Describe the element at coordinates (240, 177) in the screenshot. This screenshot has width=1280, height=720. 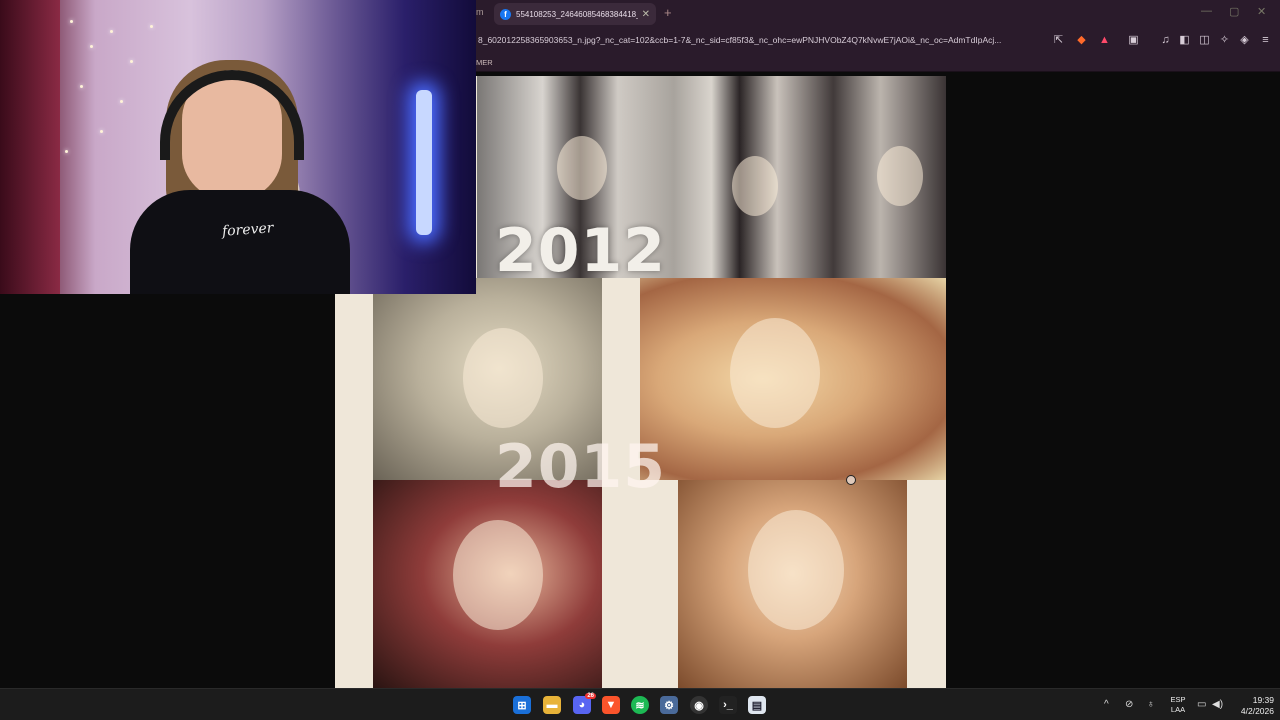
I see `streamer: forever` at that location.